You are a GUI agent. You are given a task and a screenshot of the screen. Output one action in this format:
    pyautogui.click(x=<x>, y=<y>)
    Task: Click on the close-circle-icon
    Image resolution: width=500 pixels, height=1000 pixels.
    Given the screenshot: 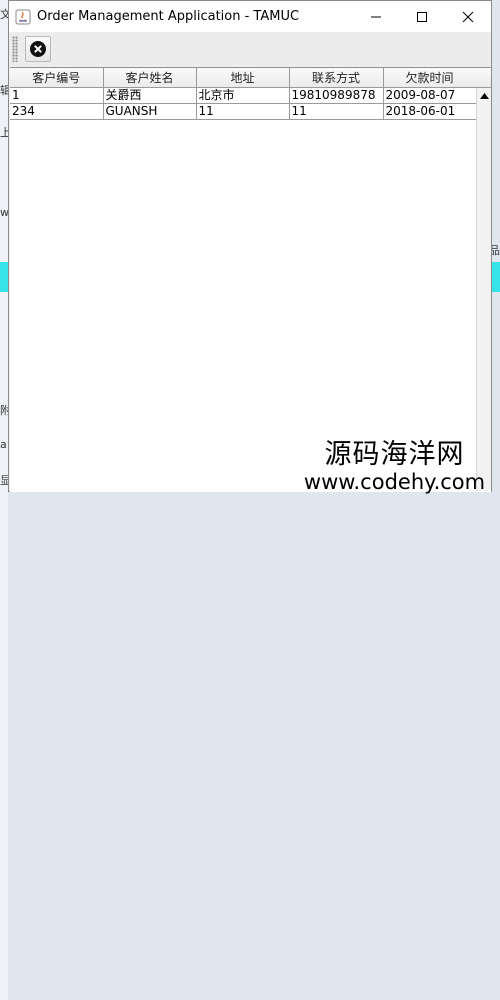 What is the action you would take?
    pyautogui.click(x=38, y=49)
    